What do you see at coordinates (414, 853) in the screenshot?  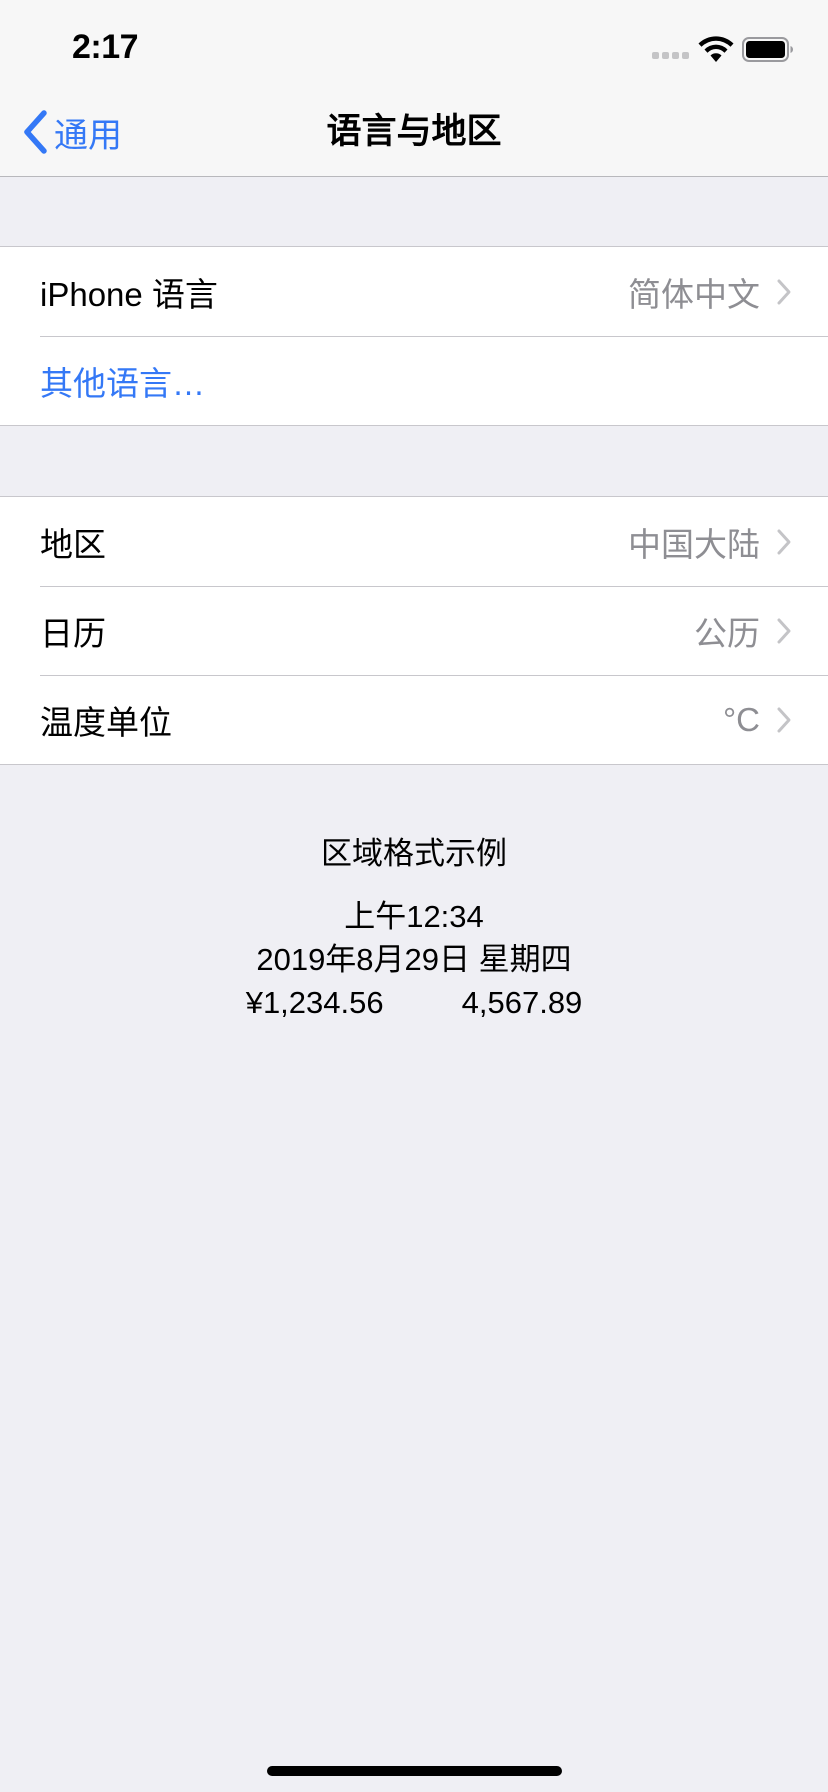 I see `format-example-heading: 区域格式示例` at bounding box center [414, 853].